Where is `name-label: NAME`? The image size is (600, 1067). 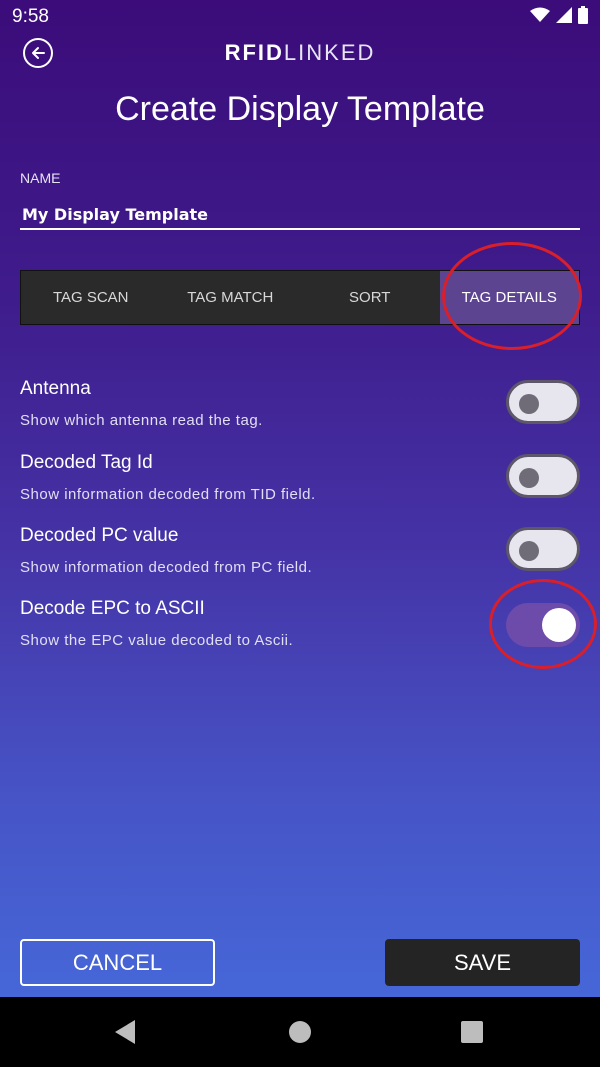
name-label: NAME is located at coordinates (40, 178).